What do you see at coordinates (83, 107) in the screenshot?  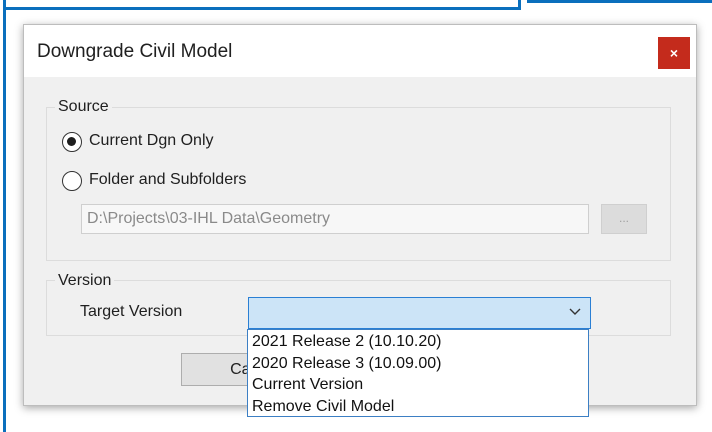 I see `source-legend: Source` at bounding box center [83, 107].